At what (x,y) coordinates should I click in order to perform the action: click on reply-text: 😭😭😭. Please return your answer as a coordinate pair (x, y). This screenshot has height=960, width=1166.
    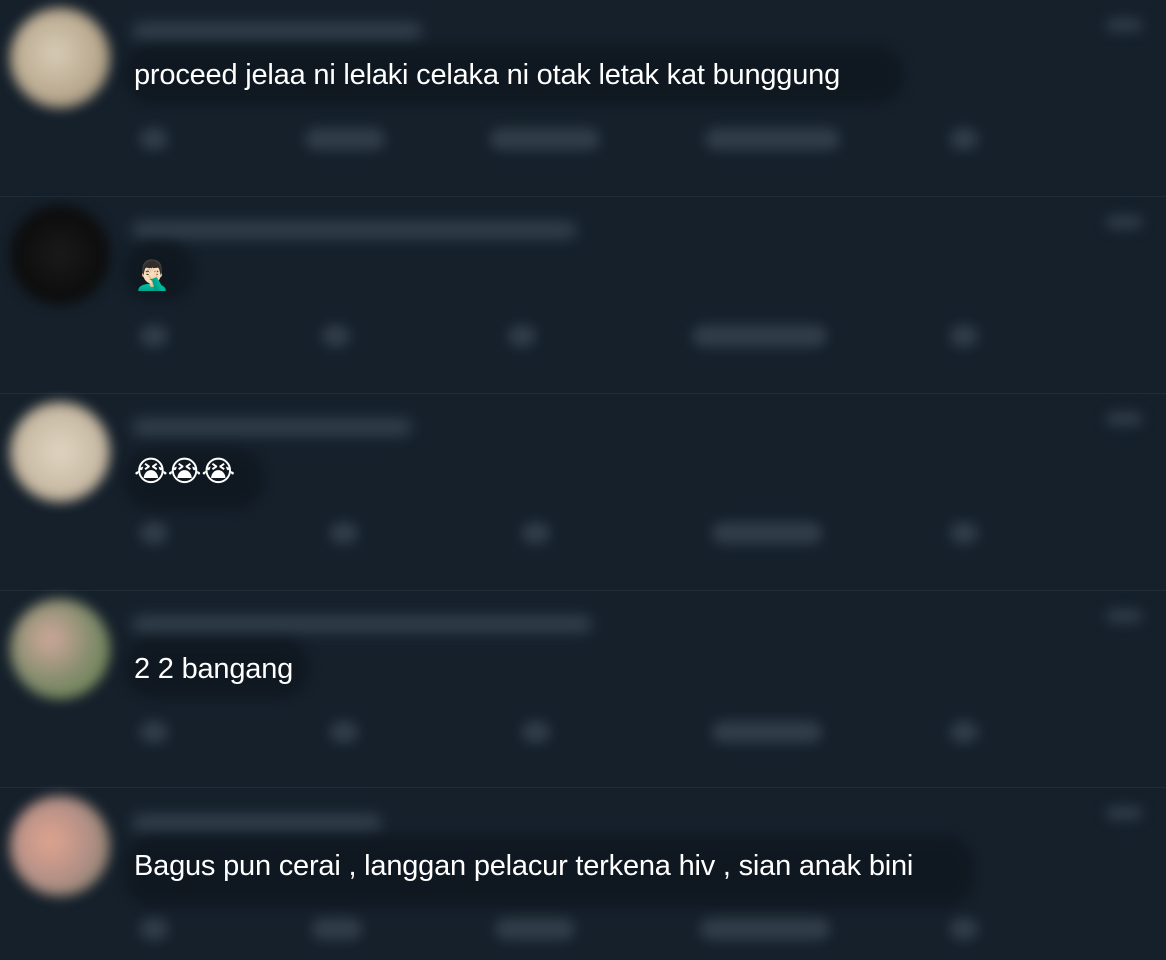
    Looking at the image, I should click on (185, 471).